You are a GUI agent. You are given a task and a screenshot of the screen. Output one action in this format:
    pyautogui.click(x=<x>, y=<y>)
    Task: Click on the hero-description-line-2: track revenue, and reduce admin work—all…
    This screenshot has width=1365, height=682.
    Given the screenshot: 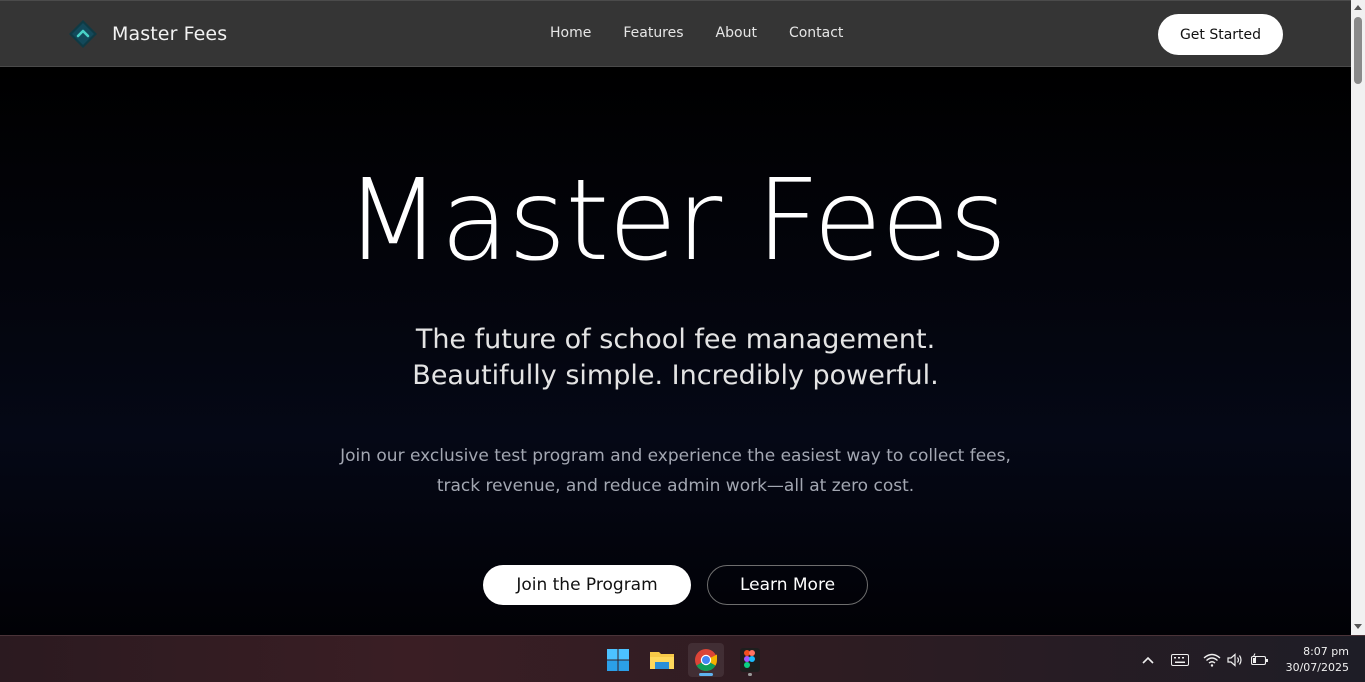 What is the action you would take?
    pyautogui.click(x=675, y=486)
    